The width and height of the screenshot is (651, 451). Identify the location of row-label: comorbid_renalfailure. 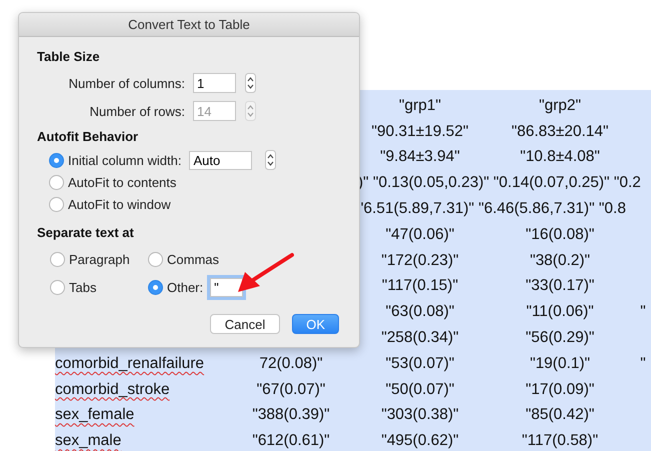
(130, 363).